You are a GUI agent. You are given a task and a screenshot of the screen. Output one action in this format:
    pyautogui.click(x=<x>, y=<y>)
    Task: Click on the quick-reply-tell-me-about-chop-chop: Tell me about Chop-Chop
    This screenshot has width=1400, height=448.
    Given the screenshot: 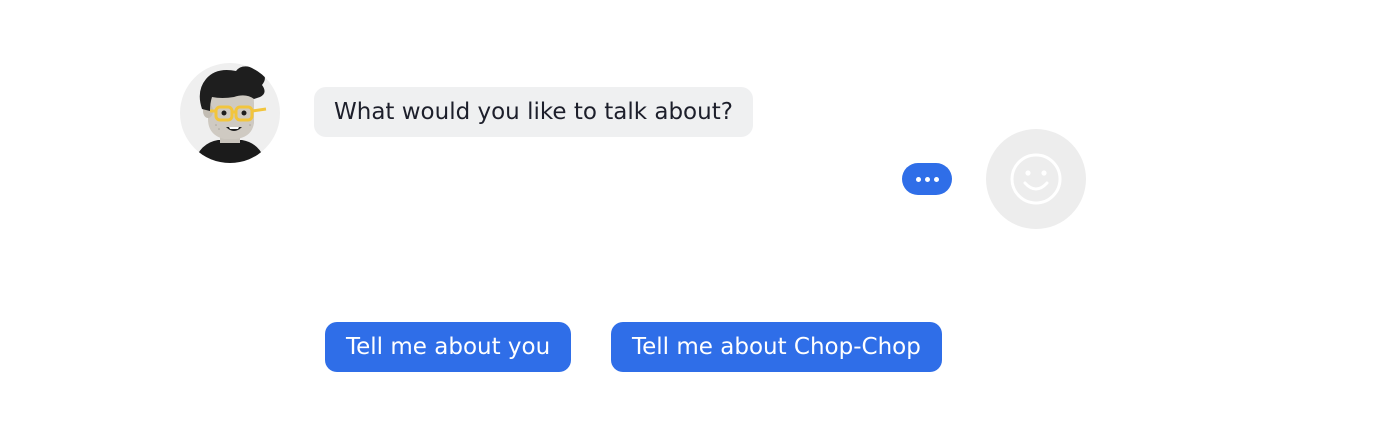 What is the action you would take?
    pyautogui.click(x=776, y=347)
    